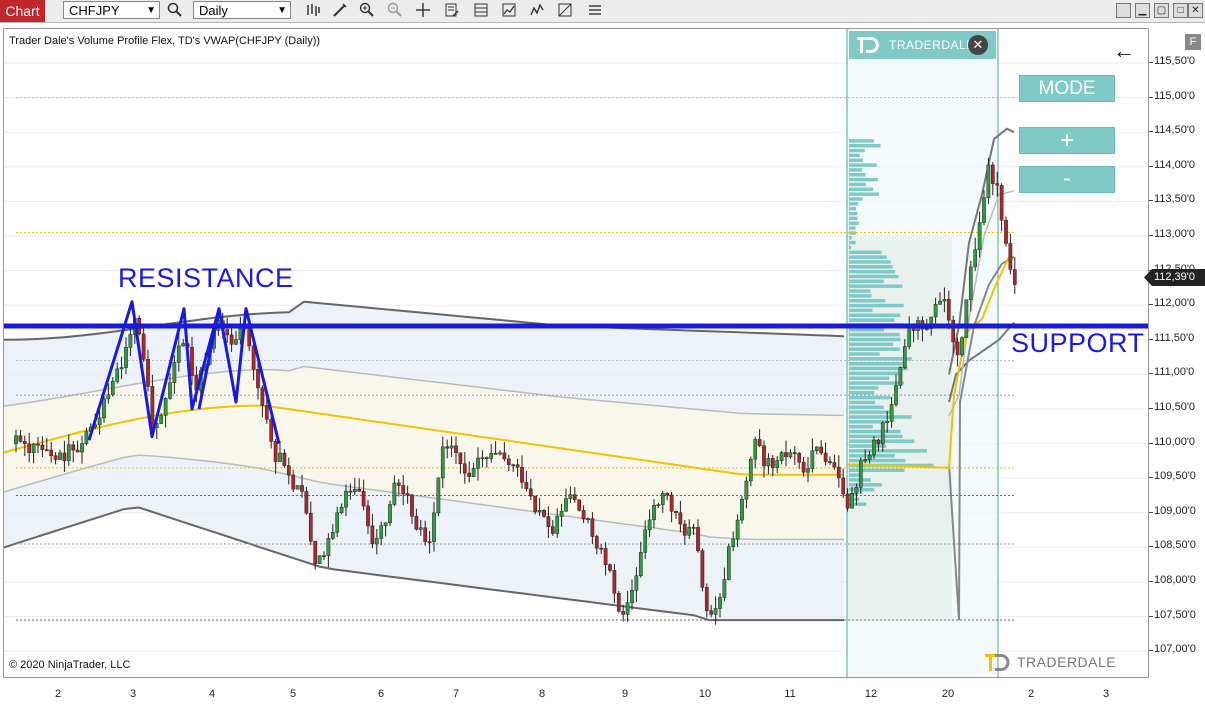  I want to click on bar-type-icon, so click(313, 11).